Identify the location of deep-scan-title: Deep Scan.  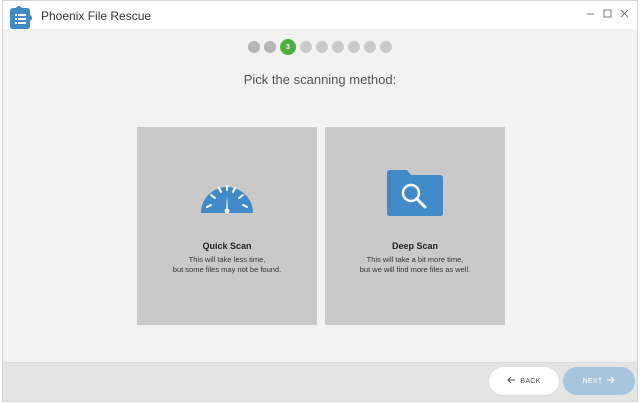
(415, 246).